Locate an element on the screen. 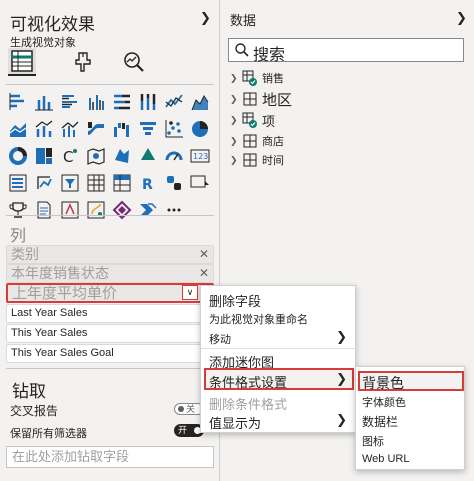 This screenshot has width=474, height=481. field-well-this-year-status: 本年度销售状态 ✕ is located at coordinates (110, 273).